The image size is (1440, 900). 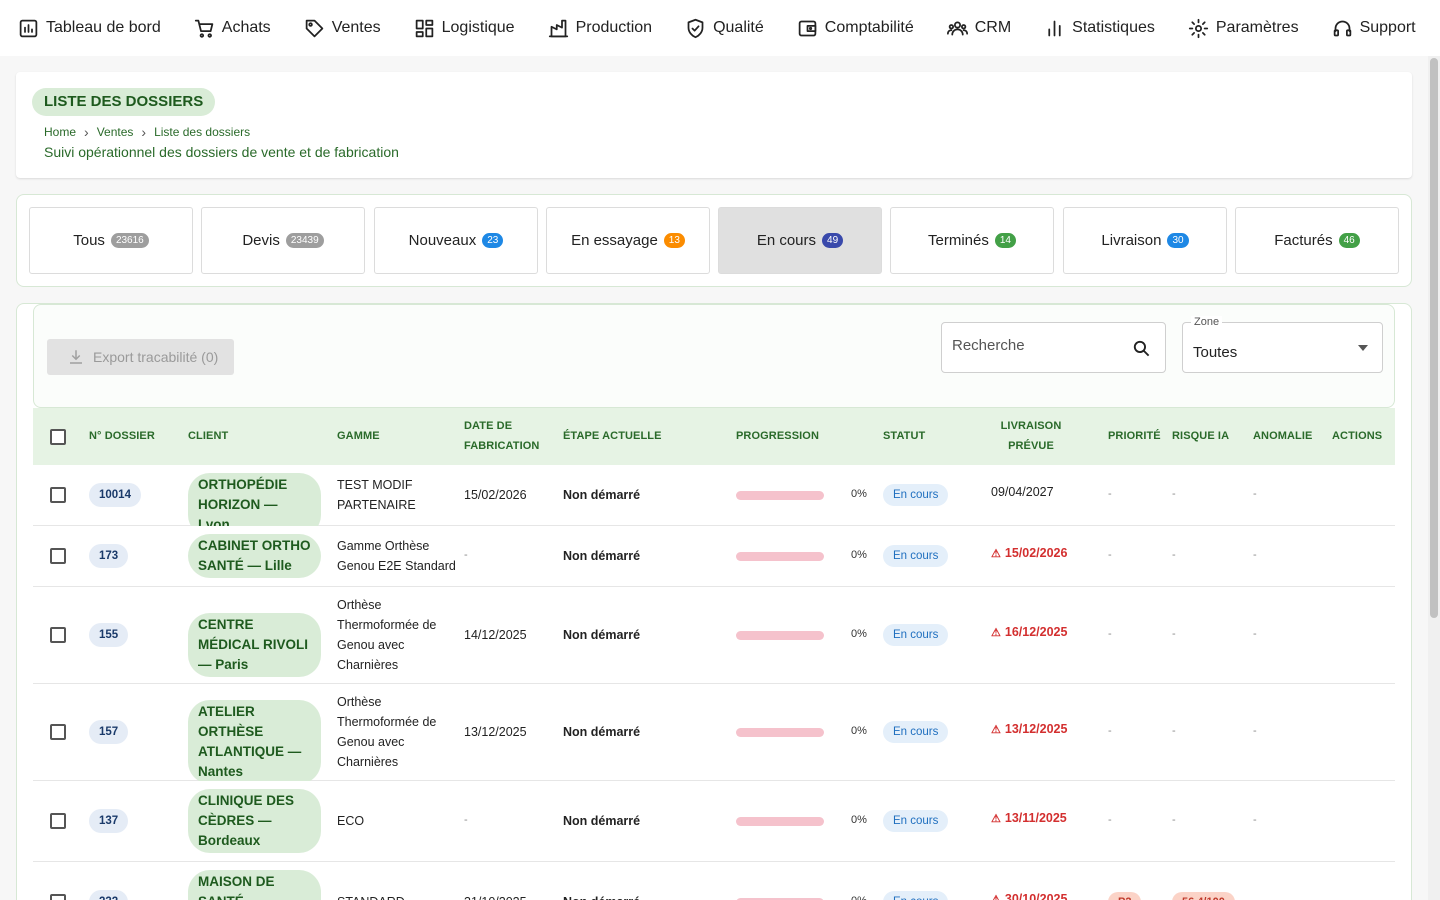 I want to click on breadcrumb-home: Home, so click(x=60, y=132).